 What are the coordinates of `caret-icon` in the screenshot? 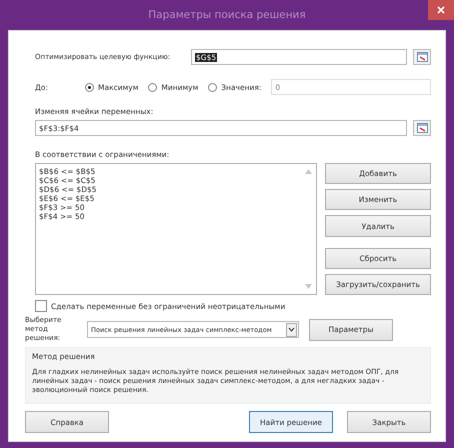 It's located at (291, 329).